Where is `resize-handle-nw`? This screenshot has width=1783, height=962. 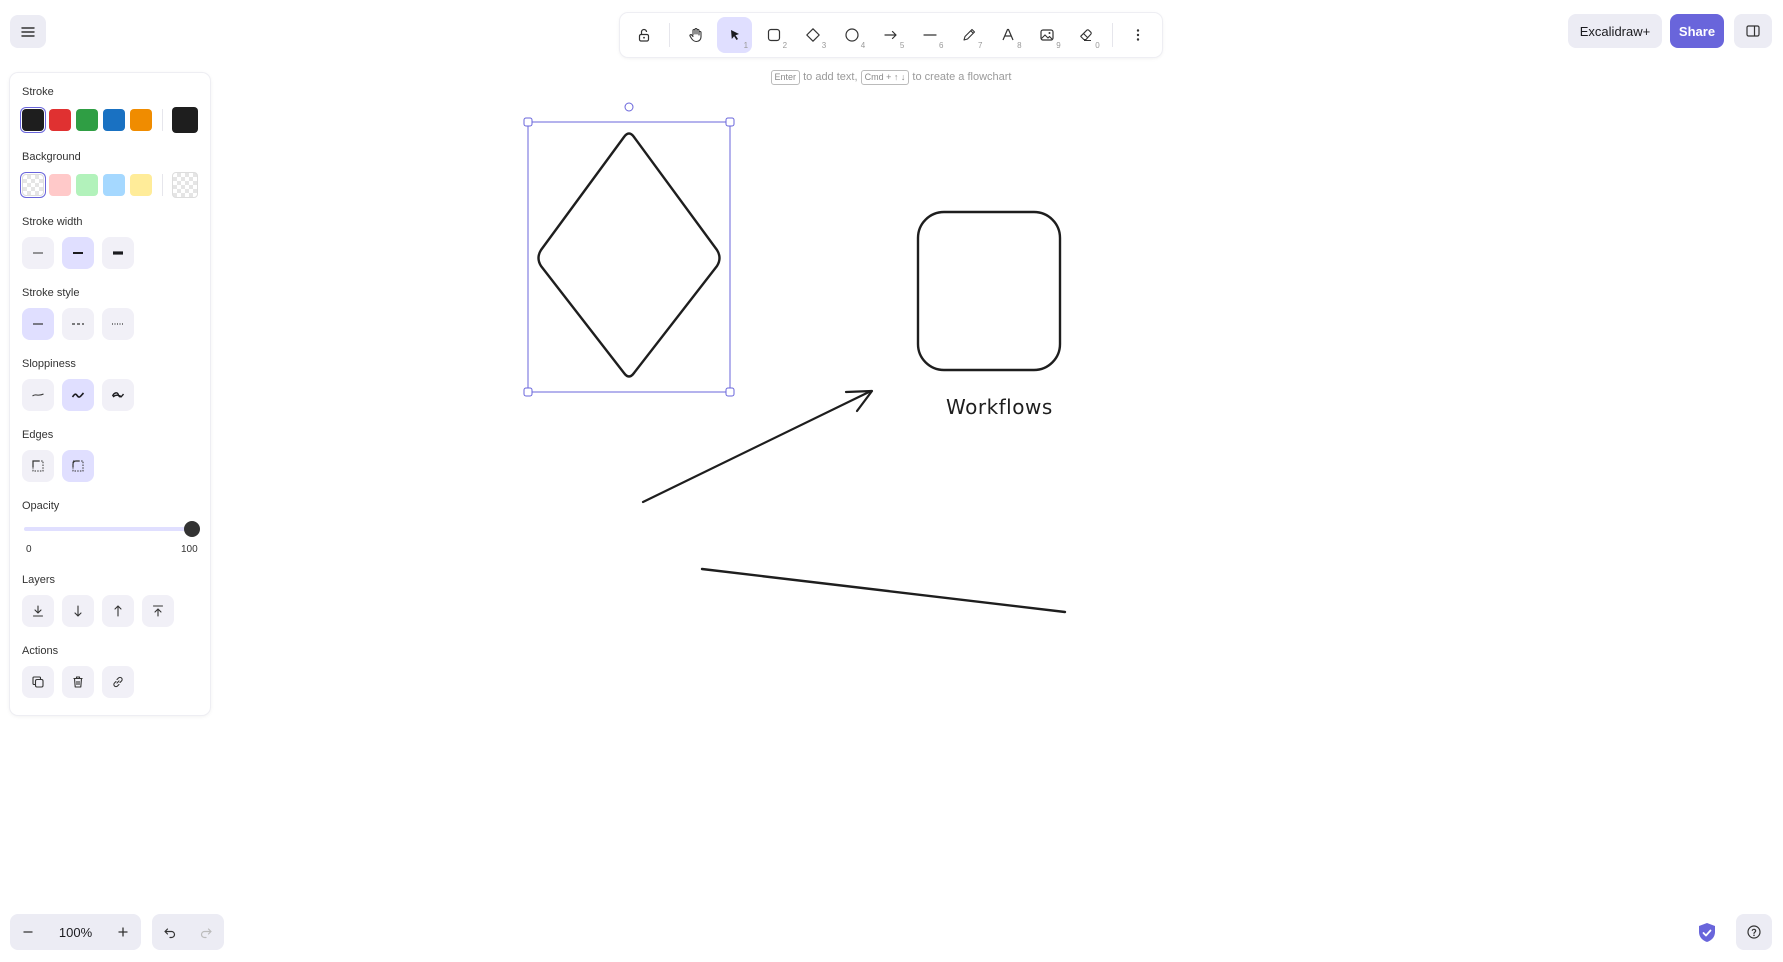 resize-handle-nw is located at coordinates (528, 122).